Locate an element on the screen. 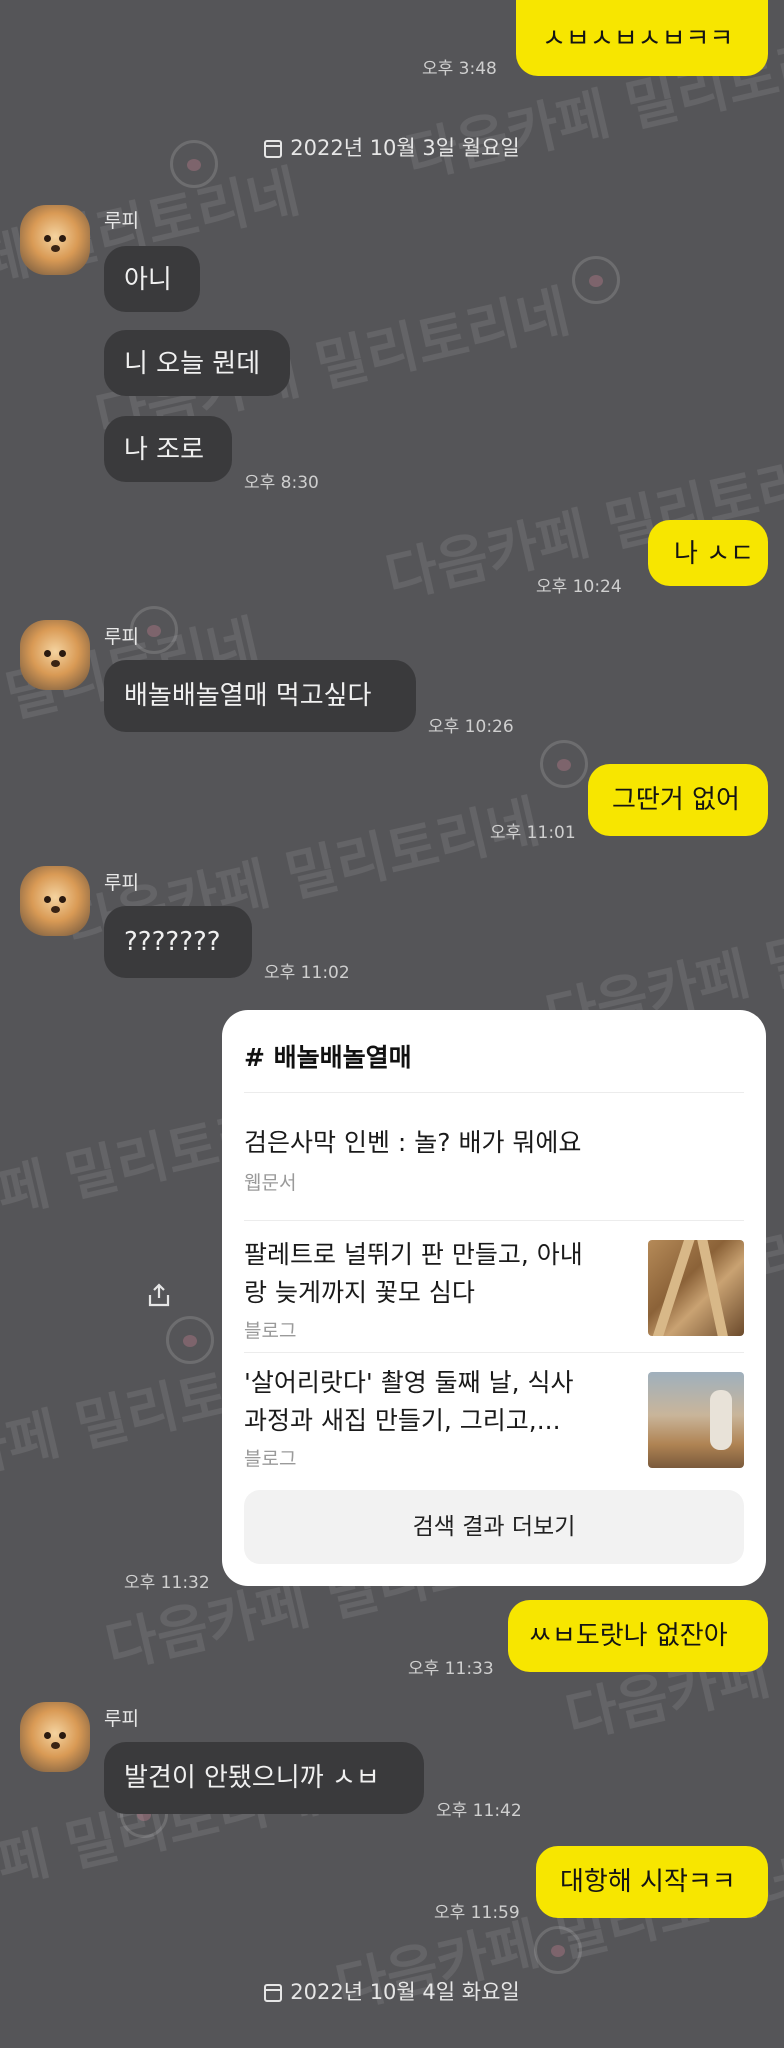 This screenshot has height=2048, width=784. other-message-bubble: ??????? is located at coordinates (178, 942).